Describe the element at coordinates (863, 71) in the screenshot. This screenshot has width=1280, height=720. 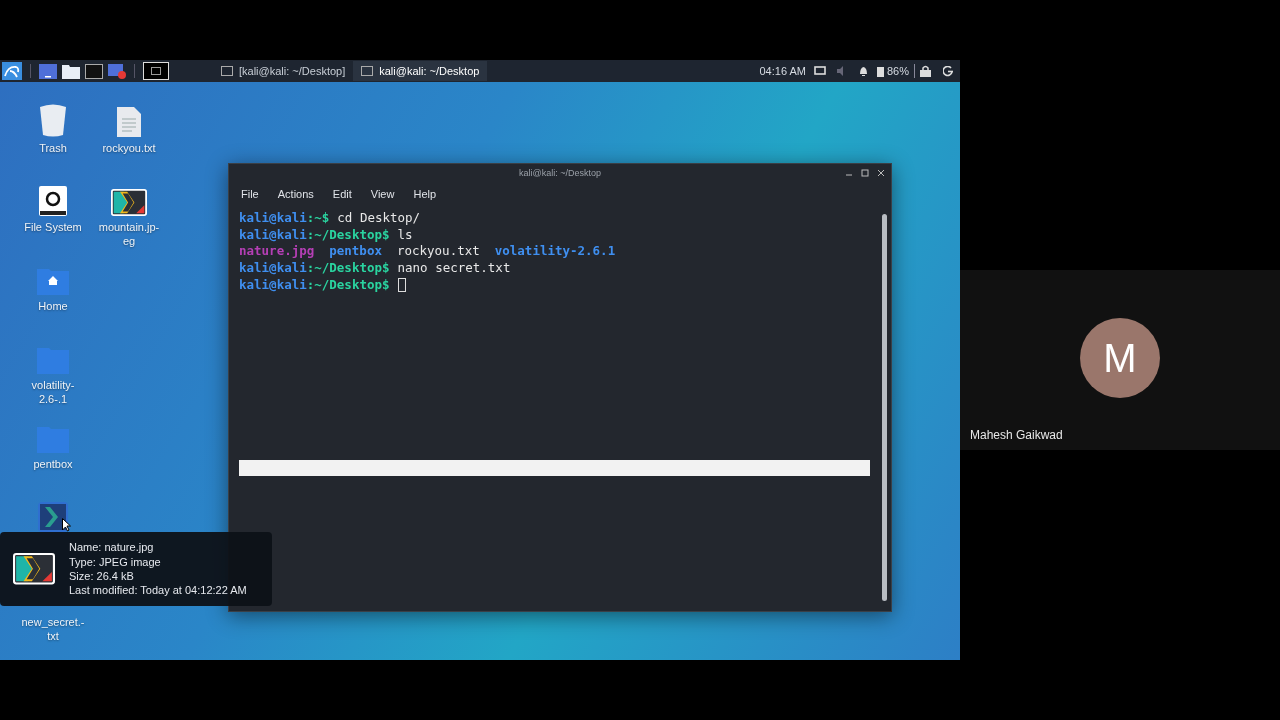
I see `bell-icon` at that location.